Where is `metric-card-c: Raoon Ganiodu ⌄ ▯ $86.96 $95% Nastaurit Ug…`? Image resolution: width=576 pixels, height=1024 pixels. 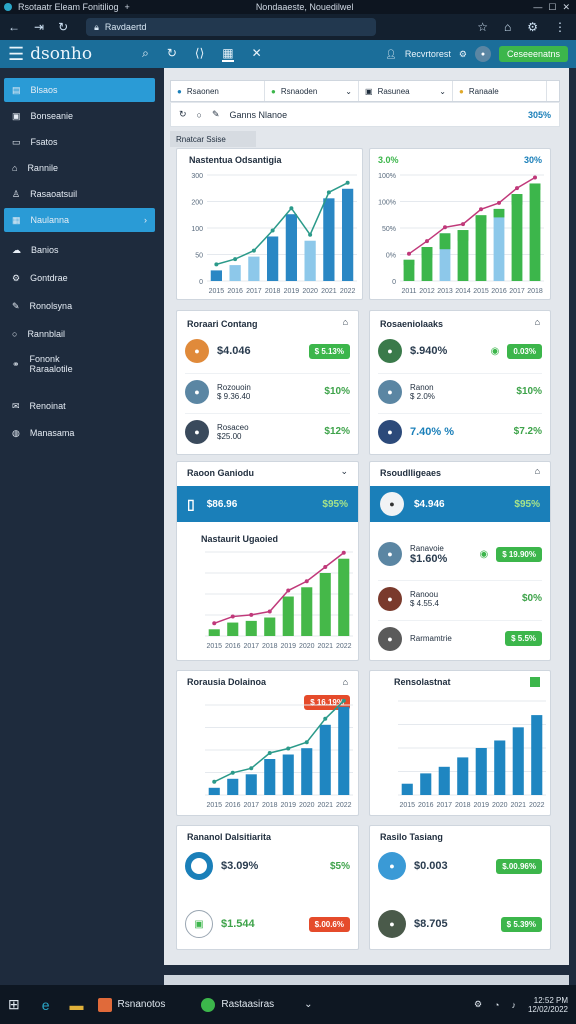 metric-card-c: Raoon Ganiodu ⌄ ▯ $86.96 $95% Nastaurit Ug… is located at coordinates (267, 561).